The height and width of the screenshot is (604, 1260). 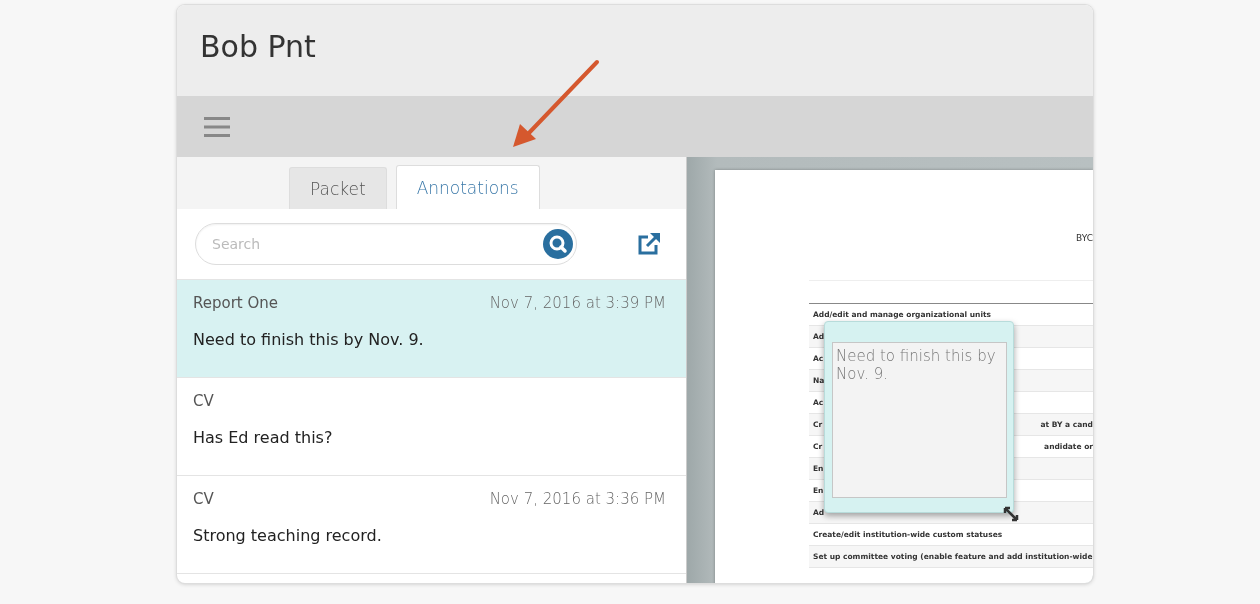 What do you see at coordinates (1011, 514) in the screenshot?
I see `resize-icon` at bounding box center [1011, 514].